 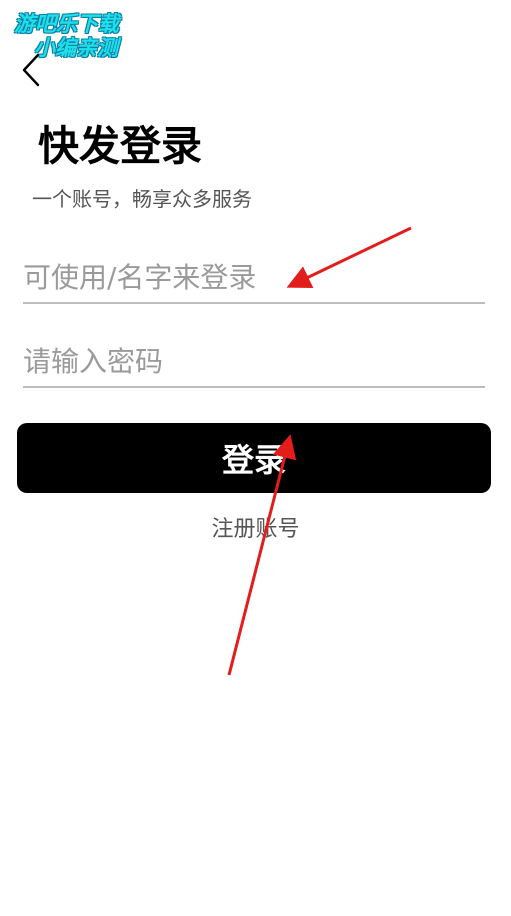 What do you see at coordinates (254, 365) in the screenshot?
I see `password-input` at bounding box center [254, 365].